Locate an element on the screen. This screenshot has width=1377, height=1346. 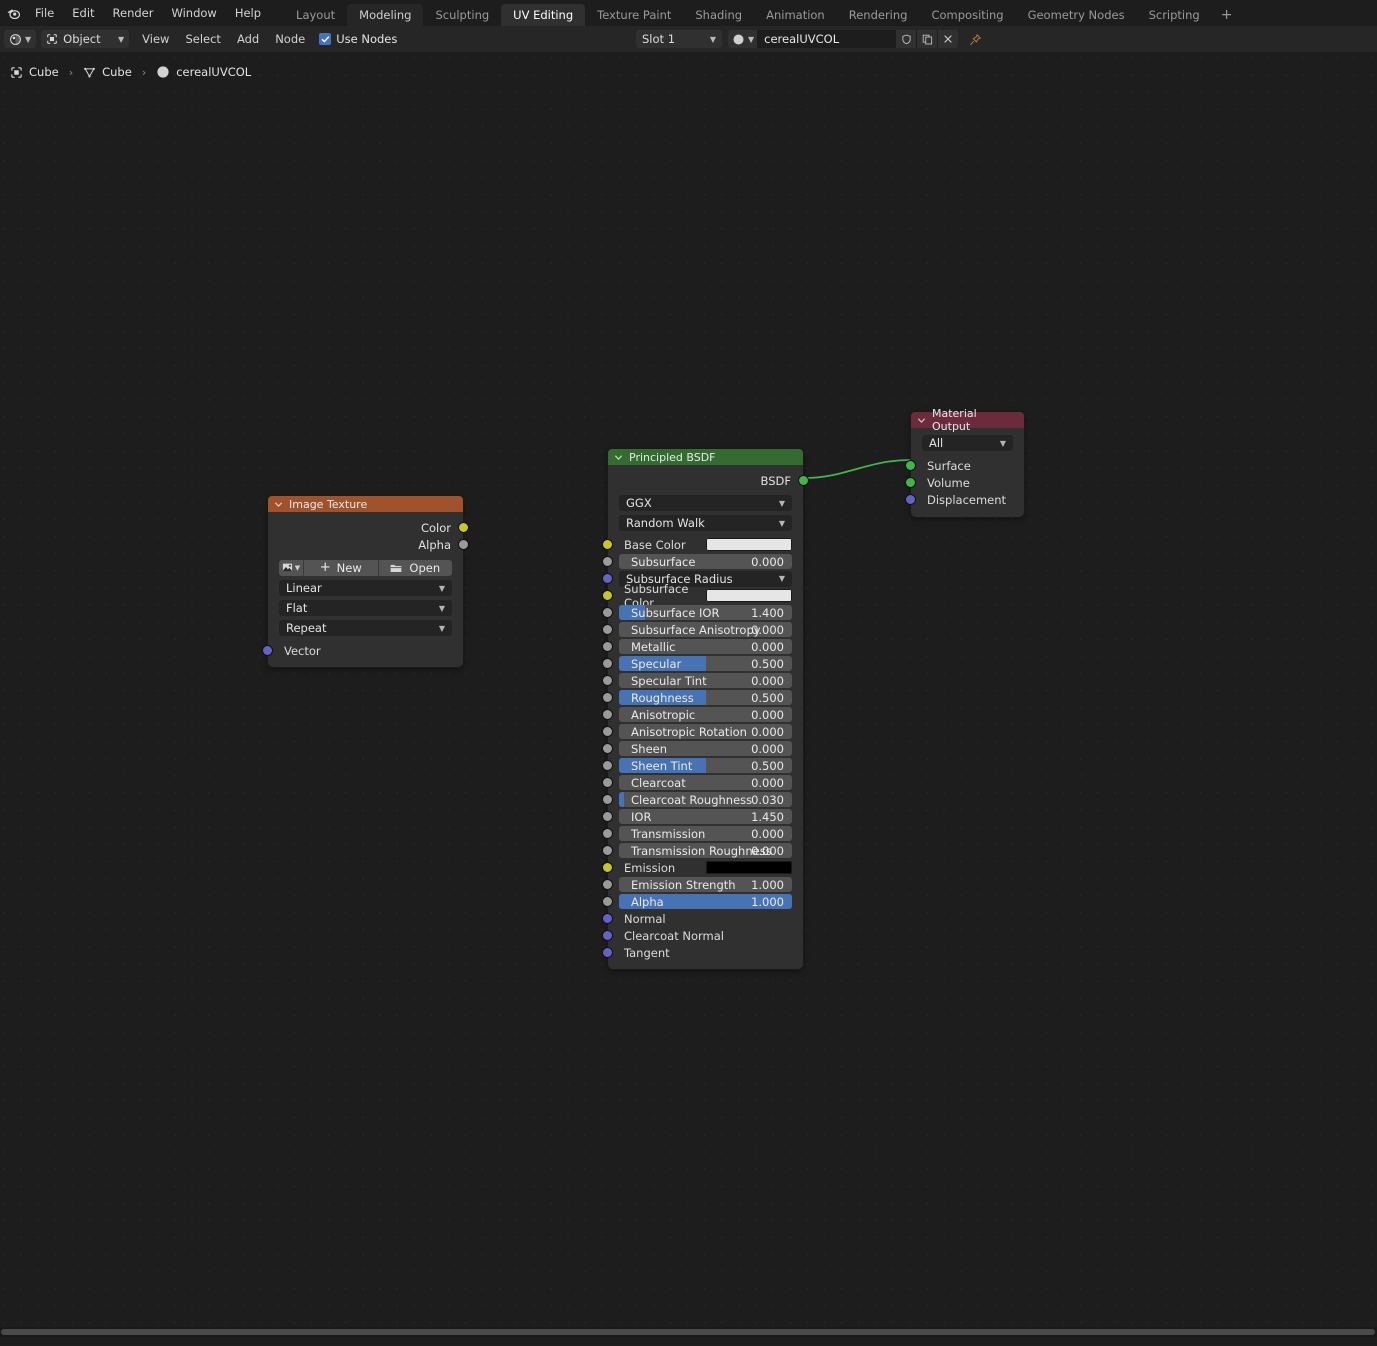
socket-anisotropic-input is located at coordinates (607, 714).